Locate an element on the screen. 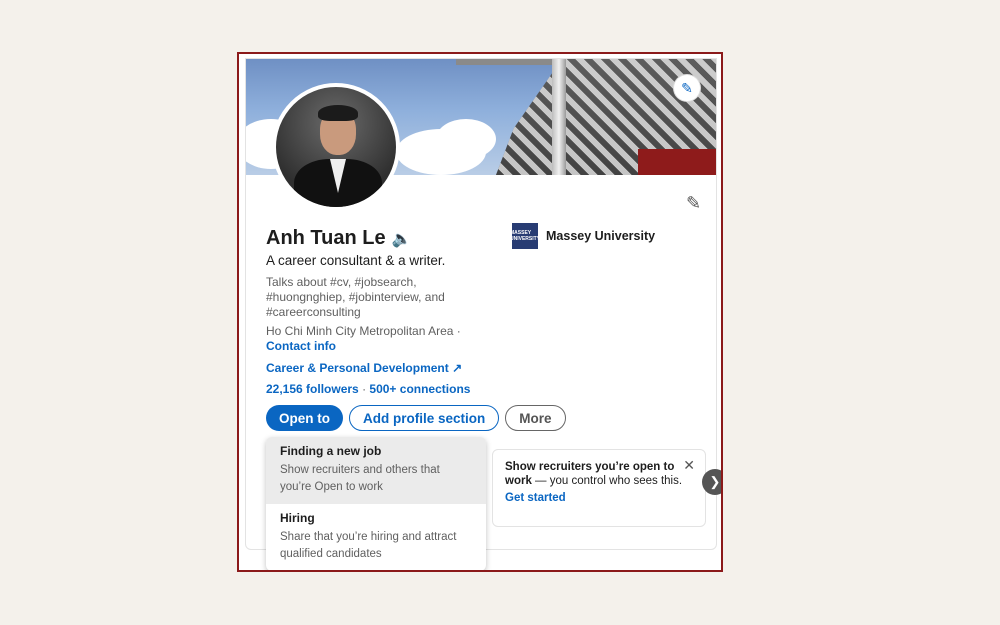 This screenshot has width=1000, height=625. profile-actions: Open to Add profile section More is located at coordinates (416, 418).